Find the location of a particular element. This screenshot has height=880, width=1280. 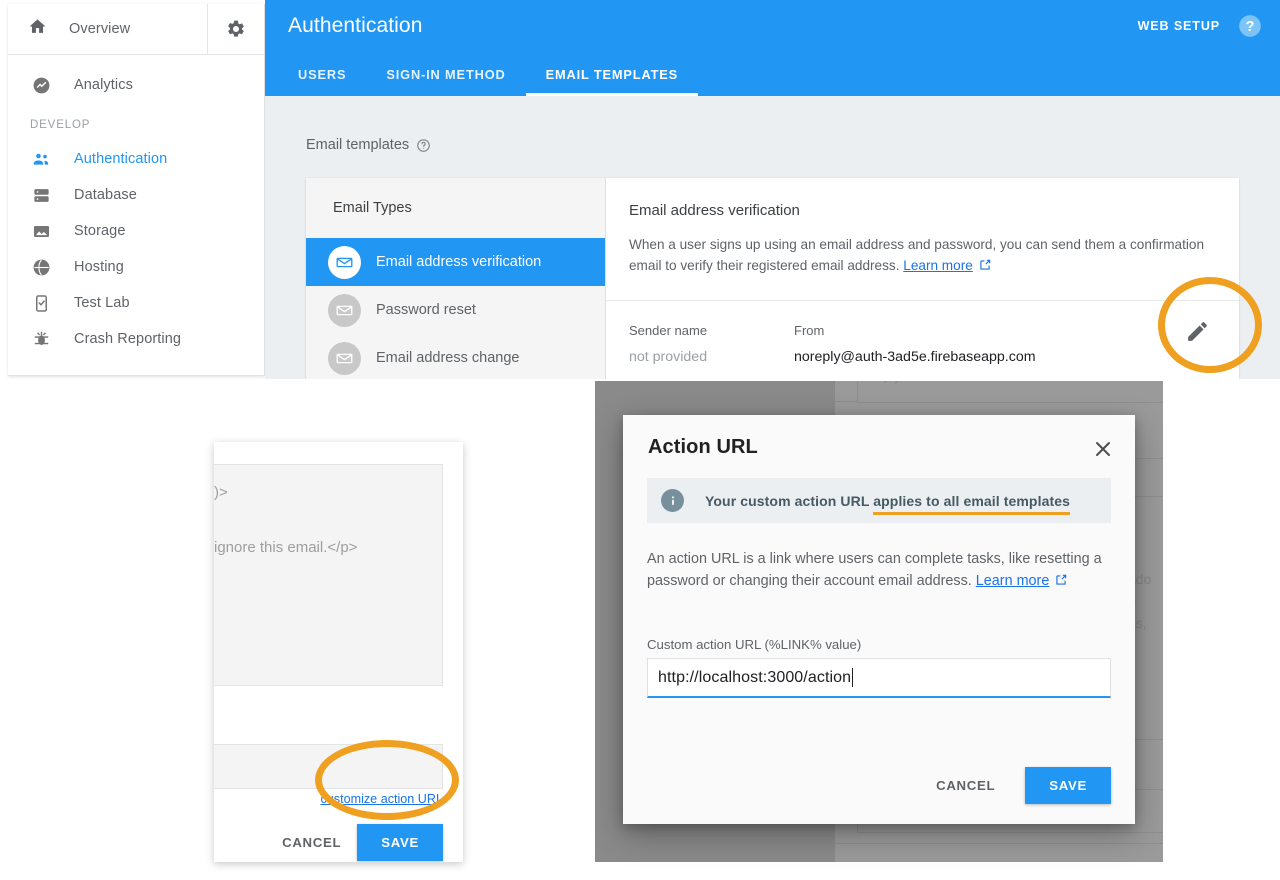

action-url-cancel-button: CANCEL is located at coordinates (965, 785).